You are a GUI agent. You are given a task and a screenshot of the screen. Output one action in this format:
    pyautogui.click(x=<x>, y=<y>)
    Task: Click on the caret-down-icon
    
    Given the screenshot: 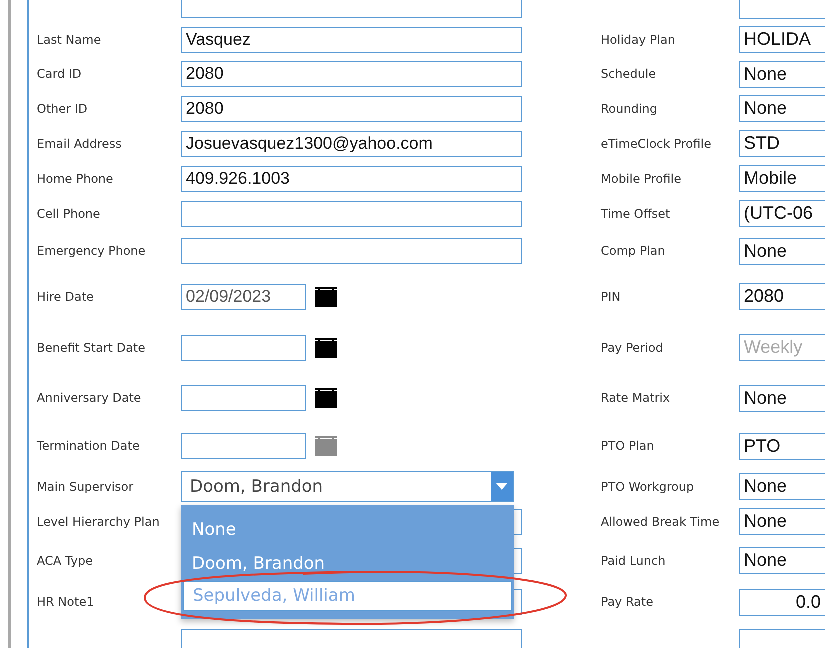 What is the action you would take?
    pyautogui.click(x=502, y=486)
    